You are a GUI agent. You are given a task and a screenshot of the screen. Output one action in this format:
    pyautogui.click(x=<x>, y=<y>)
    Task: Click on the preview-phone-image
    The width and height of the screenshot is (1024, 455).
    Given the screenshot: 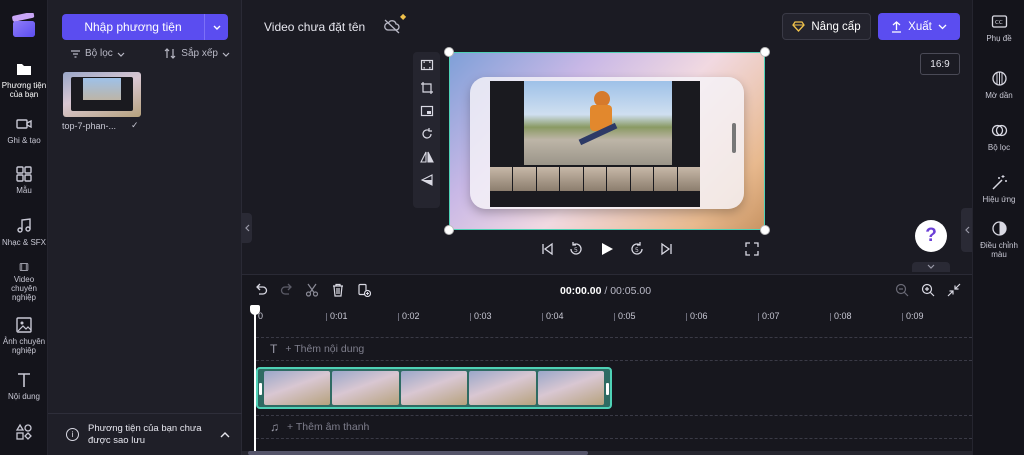 What is the action you would take?
    pyautogui.click(x=607, y=143)
    